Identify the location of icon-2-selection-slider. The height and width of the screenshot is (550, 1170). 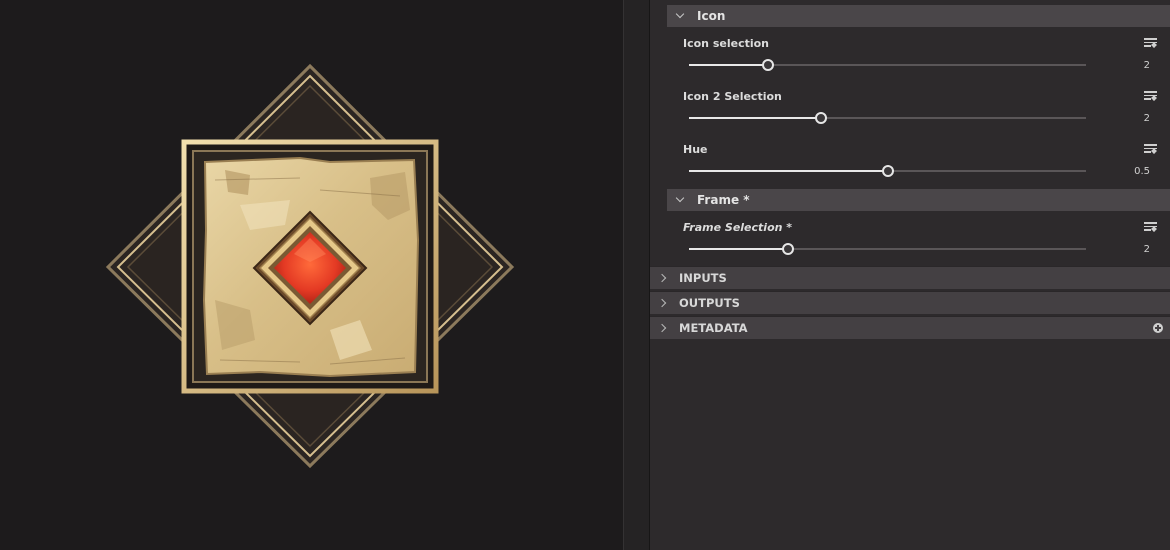
(887, 118).